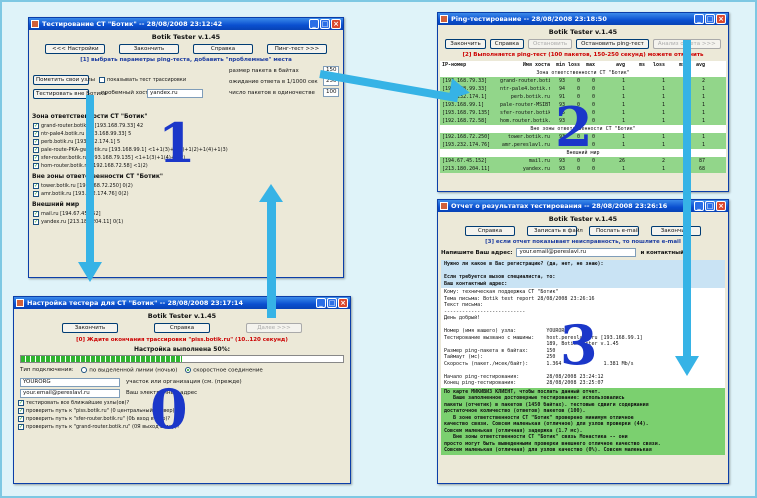 This screenshot has width=757, height=498. What do you see at coordinates (583, 32) in the screenshot?
I see `app-heading: Botik Tester v.1.45` at bounding box center [583, 32].